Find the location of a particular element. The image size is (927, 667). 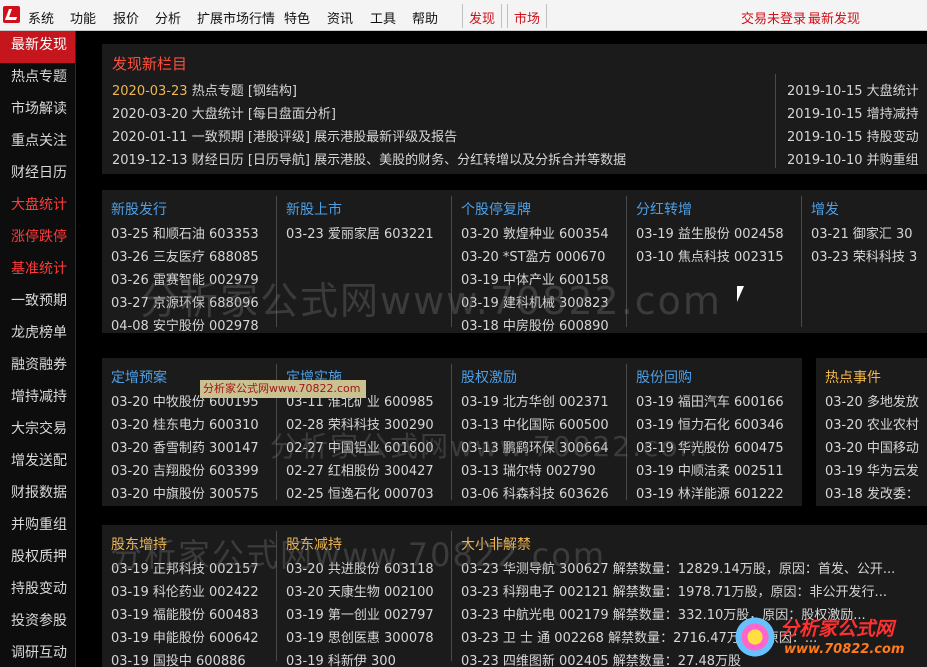

discover-item: 2020-03-23 热点专题 [钢结构] is located at coordinates (204, 89).